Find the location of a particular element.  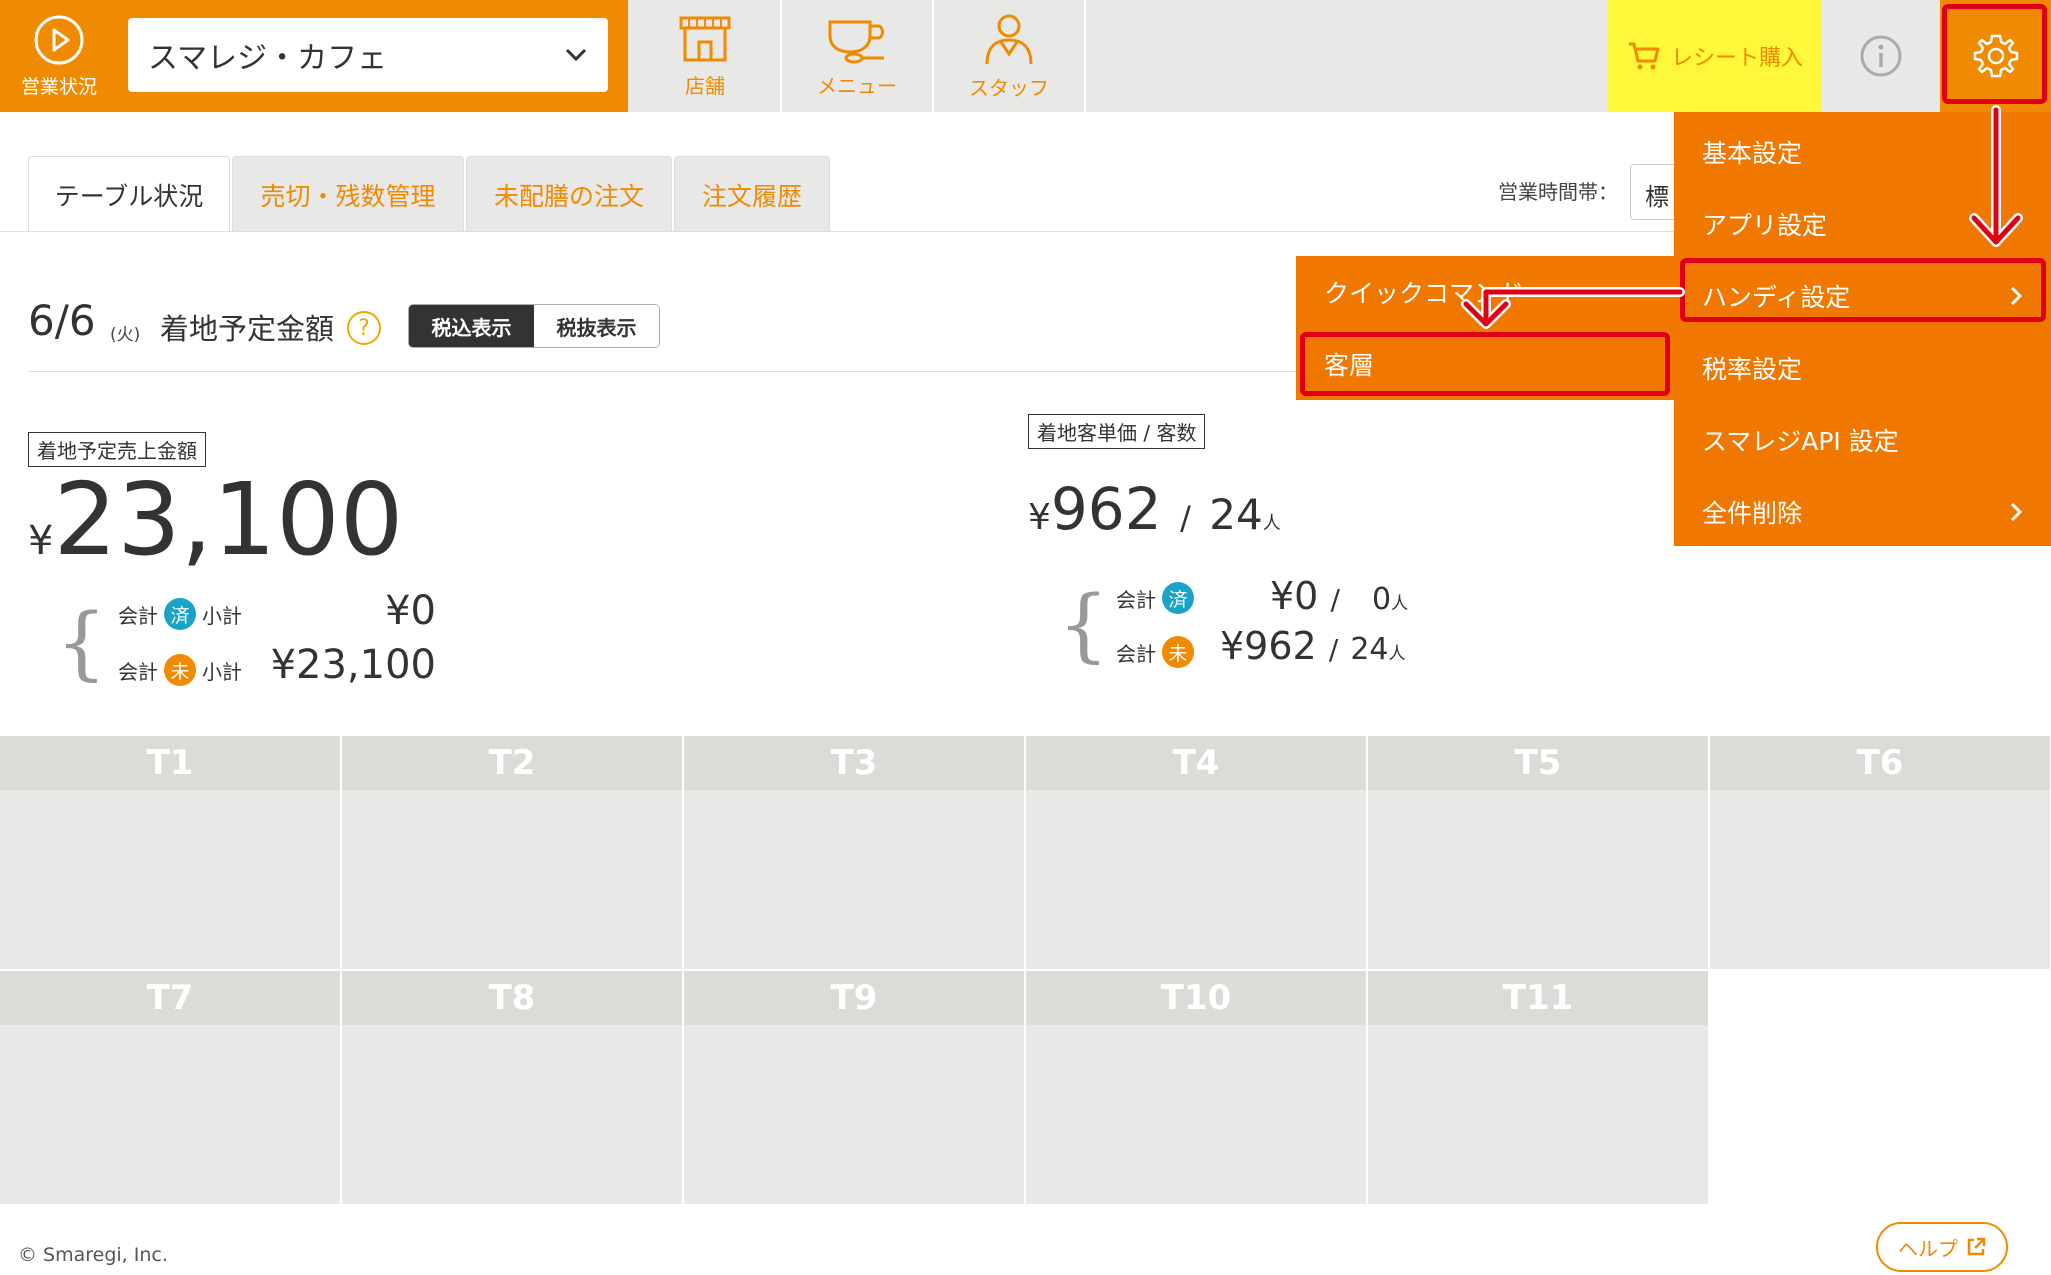

arrow-down-icon is located at coordinates (1996, 176).